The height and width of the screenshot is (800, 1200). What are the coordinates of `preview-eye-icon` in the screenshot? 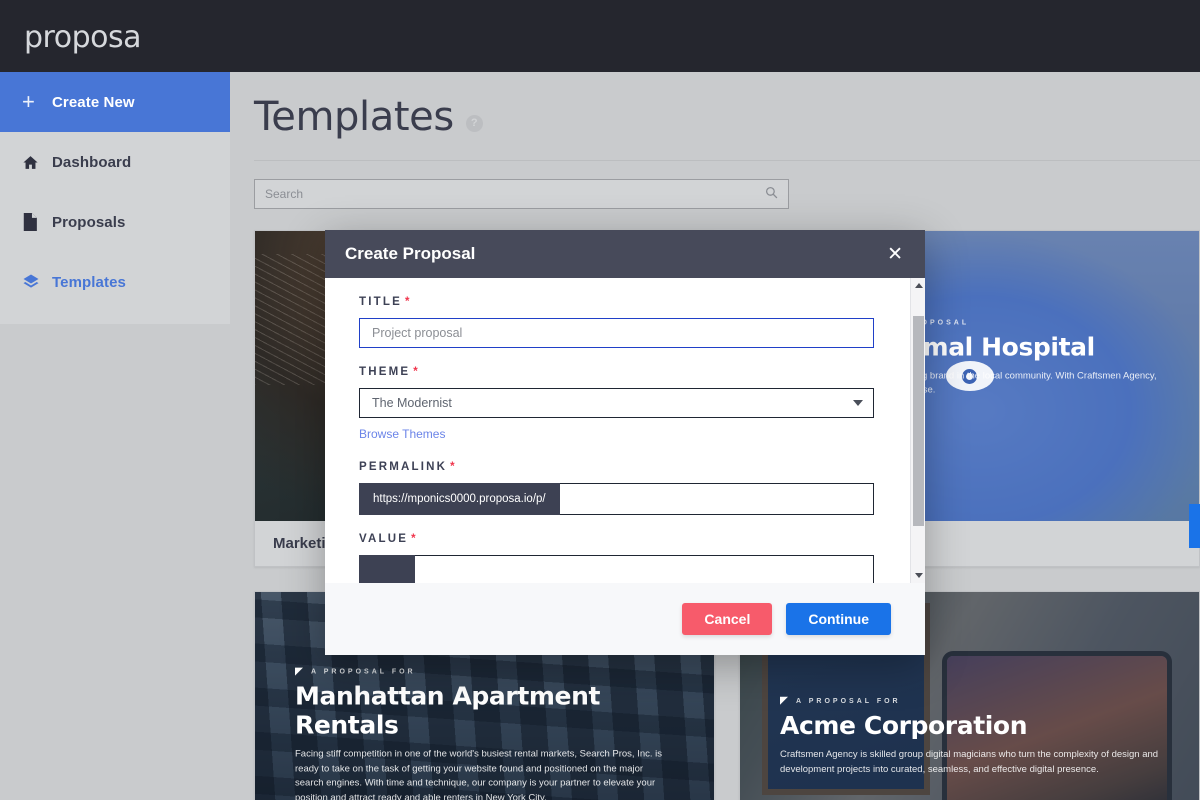 It's located at (969, 376).